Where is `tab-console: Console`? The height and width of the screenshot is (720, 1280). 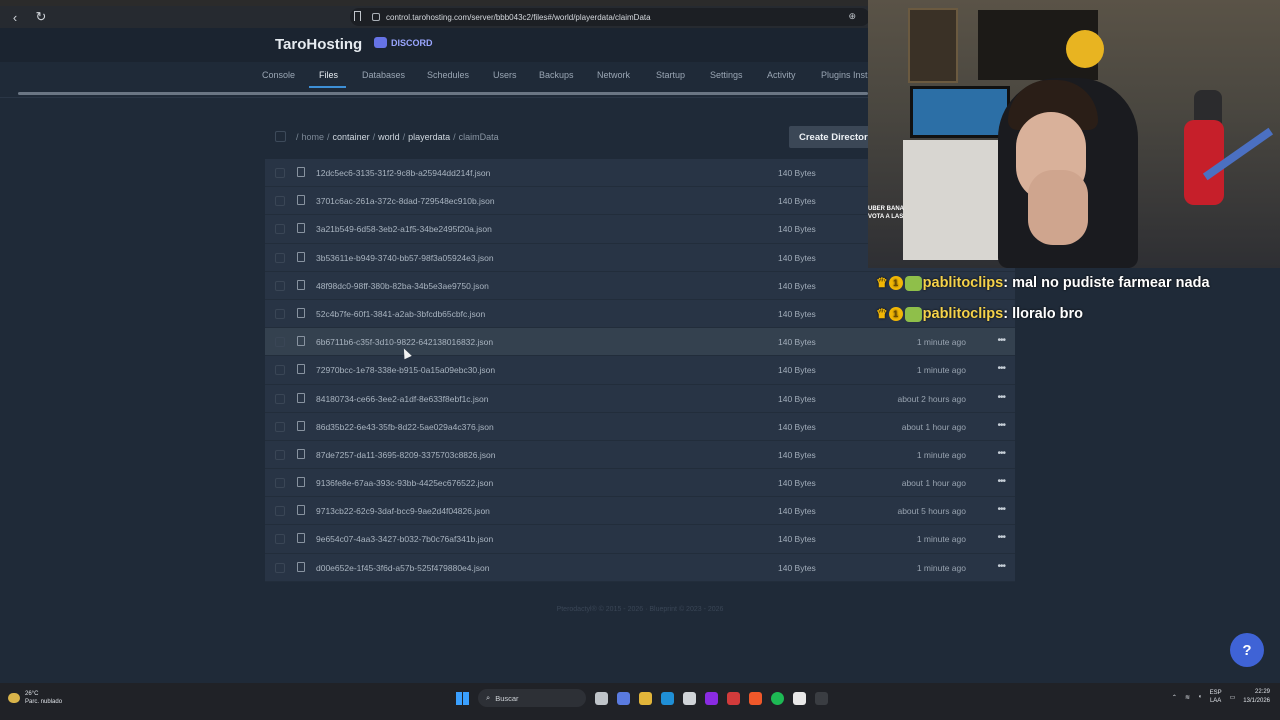
tab-console: Console is located at coordinates (278, 75).